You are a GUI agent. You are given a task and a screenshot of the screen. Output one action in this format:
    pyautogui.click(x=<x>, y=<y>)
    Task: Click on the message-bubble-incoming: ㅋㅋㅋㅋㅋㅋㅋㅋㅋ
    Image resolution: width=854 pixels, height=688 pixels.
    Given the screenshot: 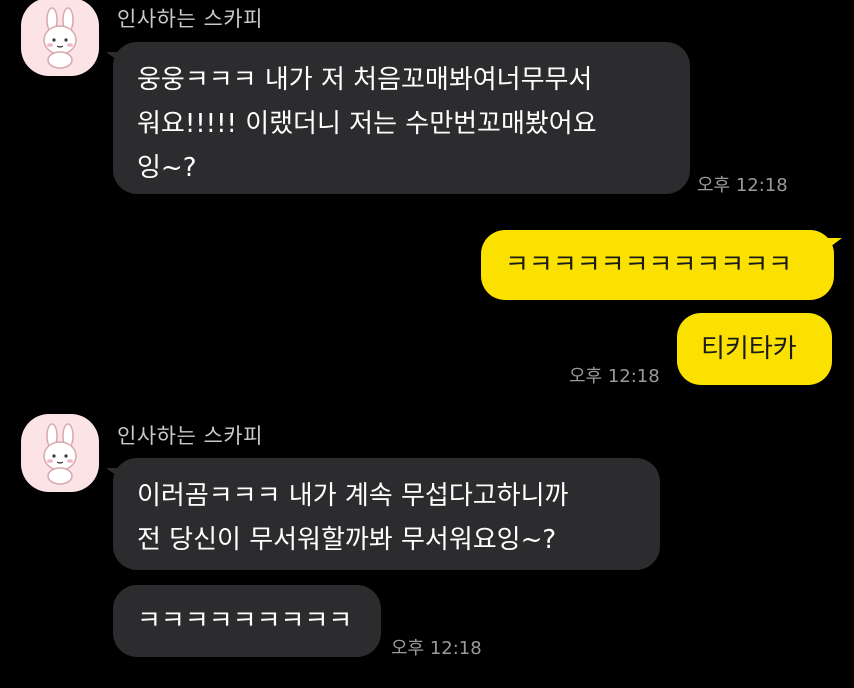 What is the action you would take?
    pyautogui.click(x=247, y=621)
    